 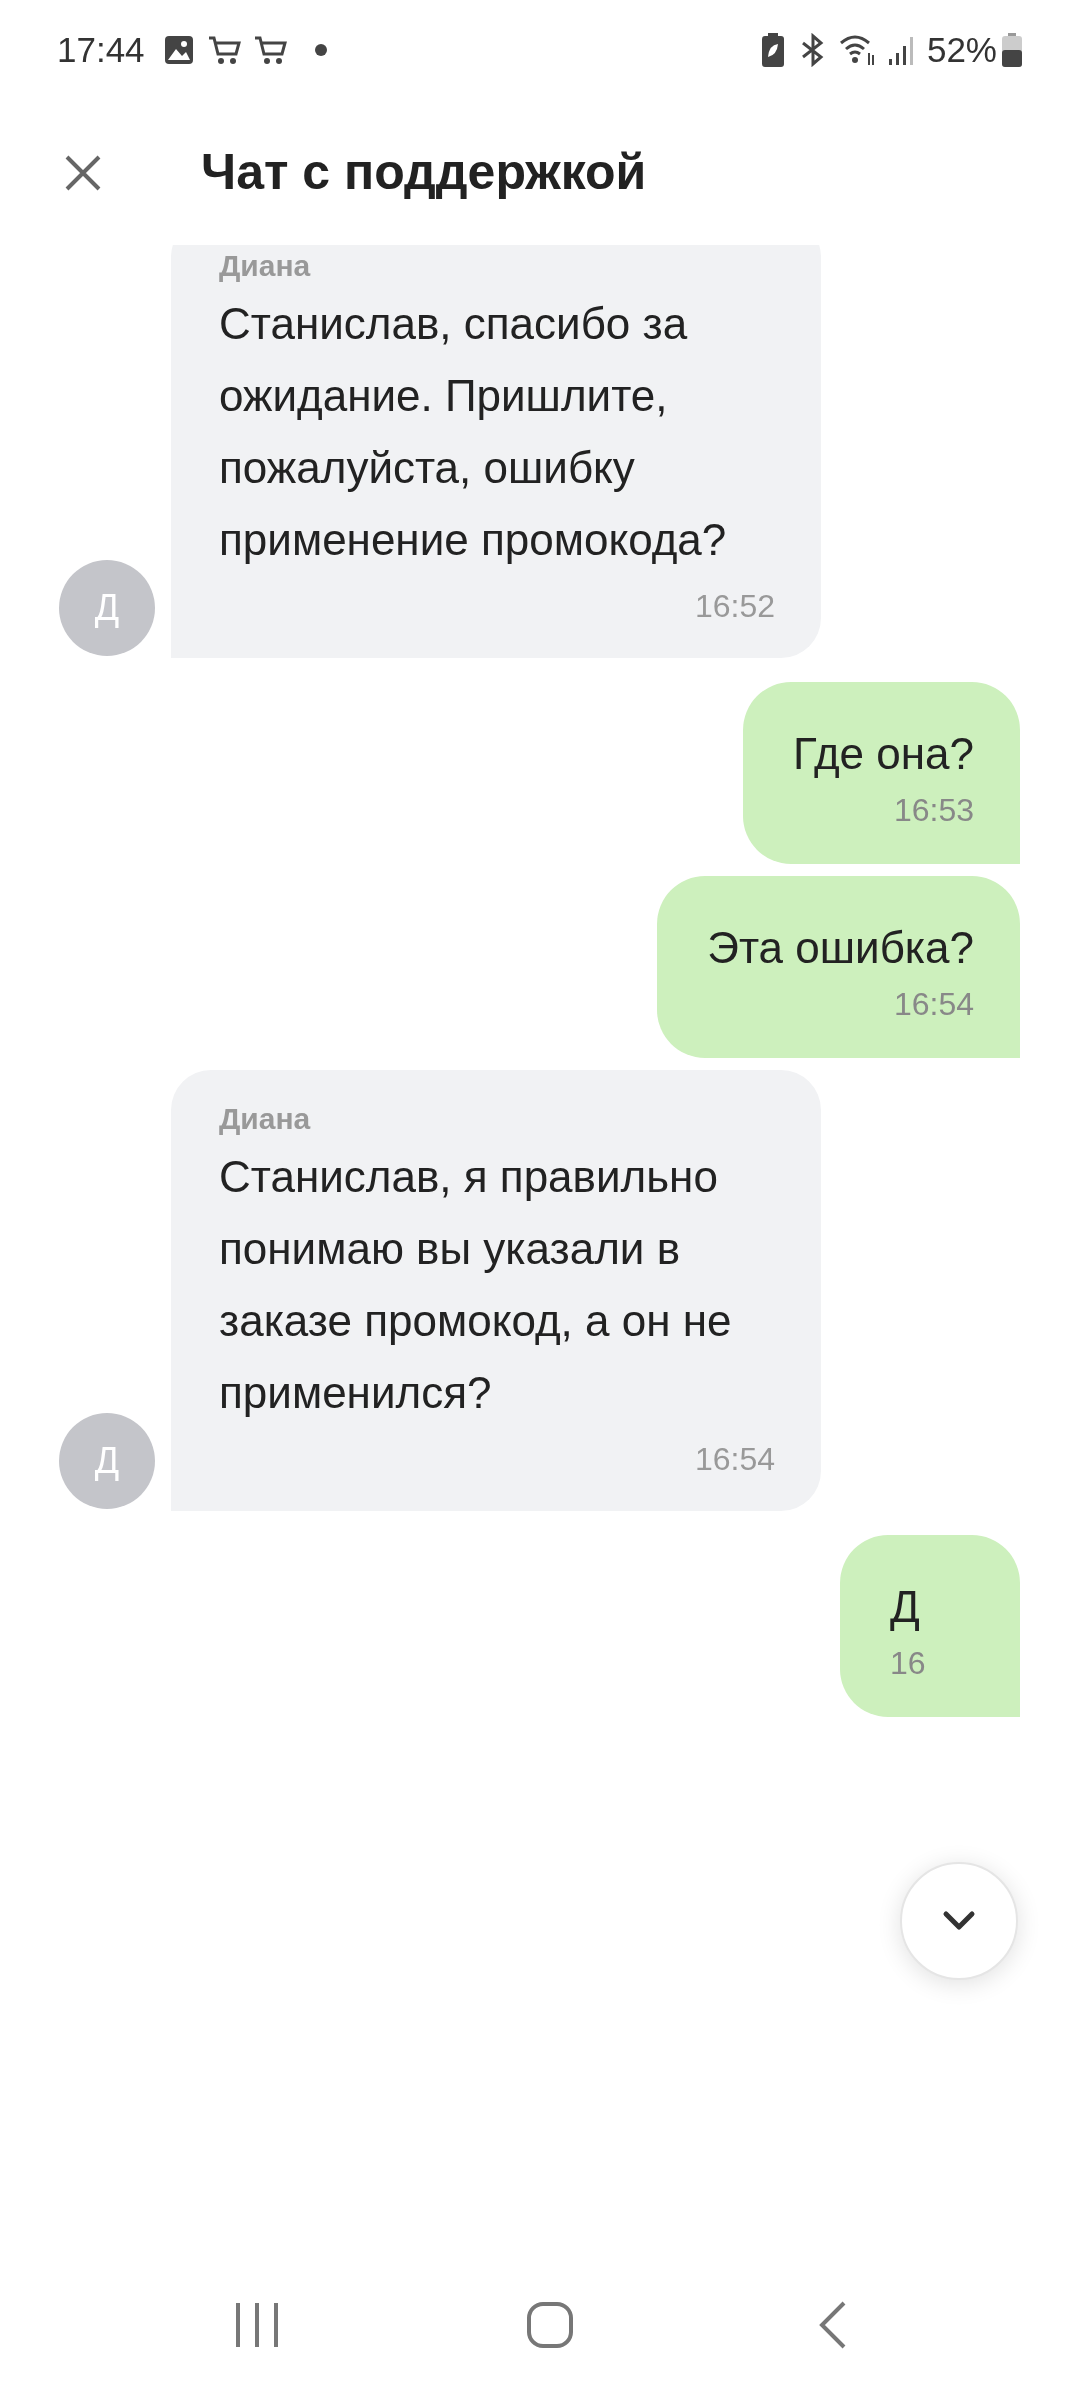 What do you see at coordinates (550, 2325) in the screenshot?
I see `home-icon` at bounding box center [550, 2325].